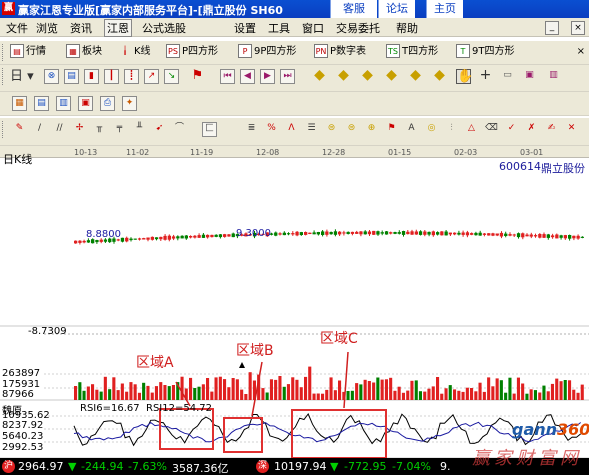 The height and width of the screenshot is (475, 589). Describe the element at coordinates (311, 129) in the screenshot. I see `grid-lines-icon: ☰` at that location.